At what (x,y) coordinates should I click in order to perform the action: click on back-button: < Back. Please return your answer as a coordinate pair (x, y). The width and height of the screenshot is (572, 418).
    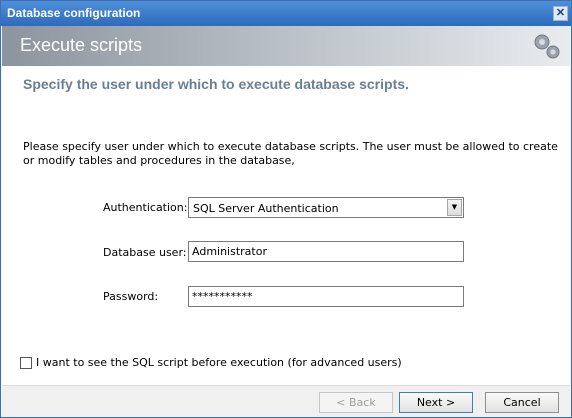
    Looking at the image, I should click on (356, 402).